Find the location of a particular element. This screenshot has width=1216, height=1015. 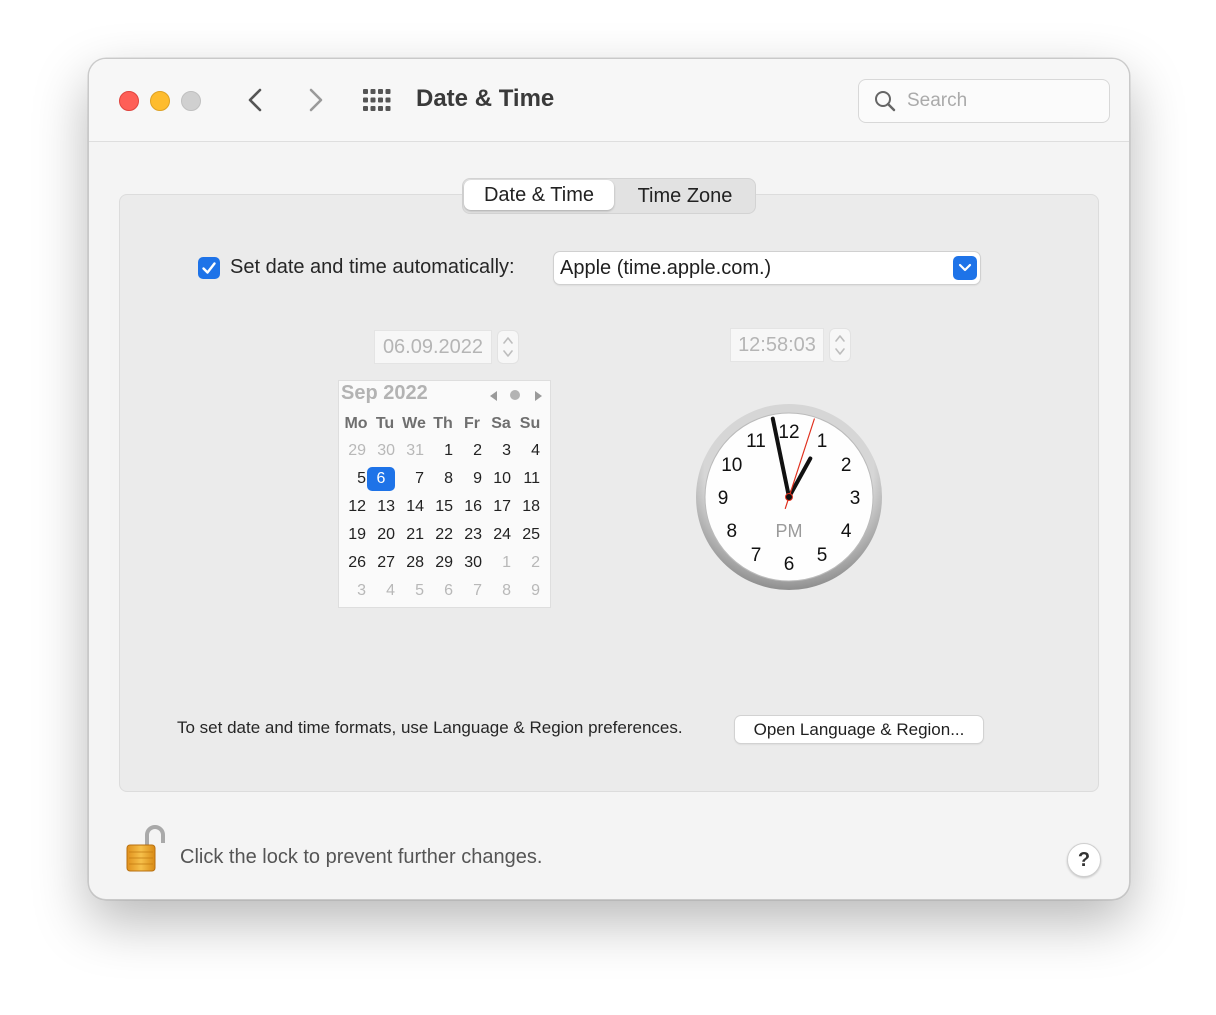

search-input is located at coordinates (1002, 101).